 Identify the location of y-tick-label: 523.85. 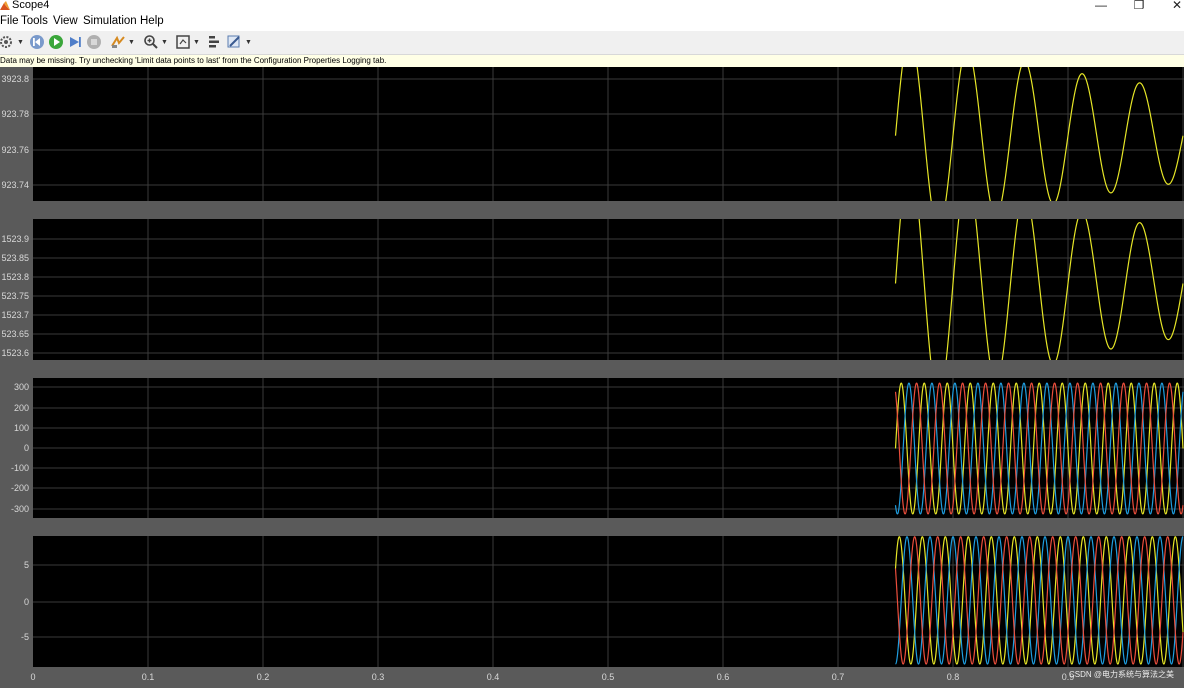
(15, 258).